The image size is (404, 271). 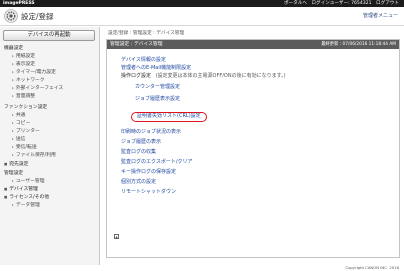 I want to click on operation-log-note: (設定変更は本体の主電源OFF/ONの後に有効になります。), so click(x=220, y=76).